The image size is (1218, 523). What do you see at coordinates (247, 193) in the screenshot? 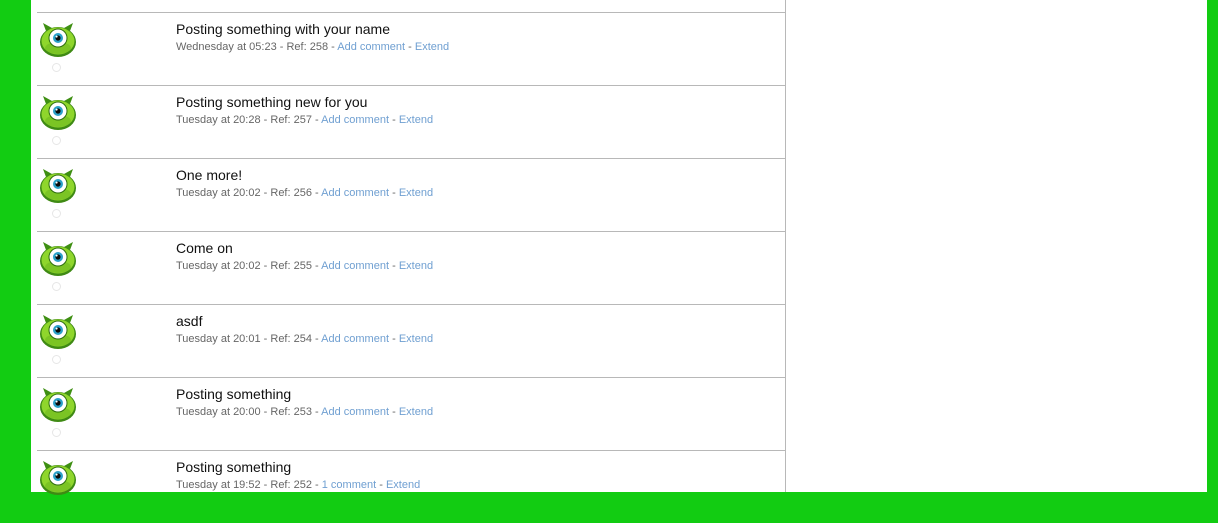
I see `post-meta-text: Tuesday at 20:02 - Ref: 256 -` at bounding box center [247, 193].